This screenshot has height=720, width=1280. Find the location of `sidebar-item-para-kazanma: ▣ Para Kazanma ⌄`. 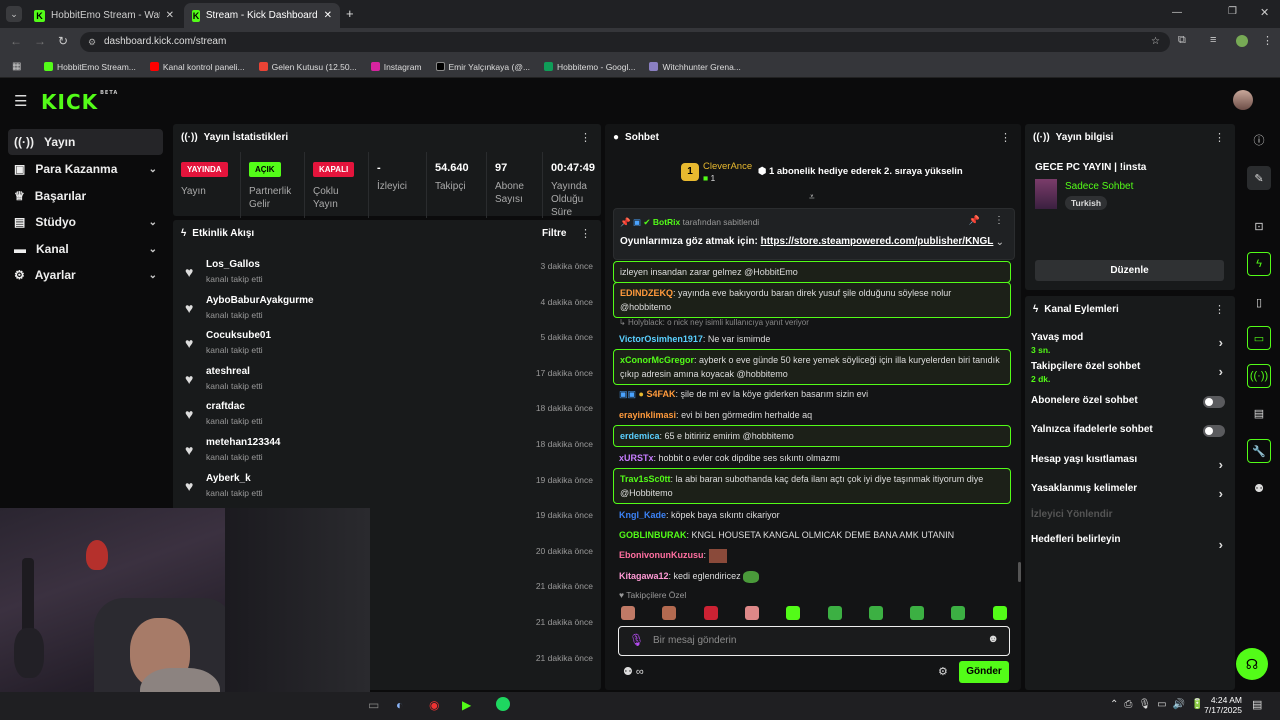

sidebar-item-para-kazanma: ▣ Para Kazanma ⌄ is located at coordinates (85, 169).